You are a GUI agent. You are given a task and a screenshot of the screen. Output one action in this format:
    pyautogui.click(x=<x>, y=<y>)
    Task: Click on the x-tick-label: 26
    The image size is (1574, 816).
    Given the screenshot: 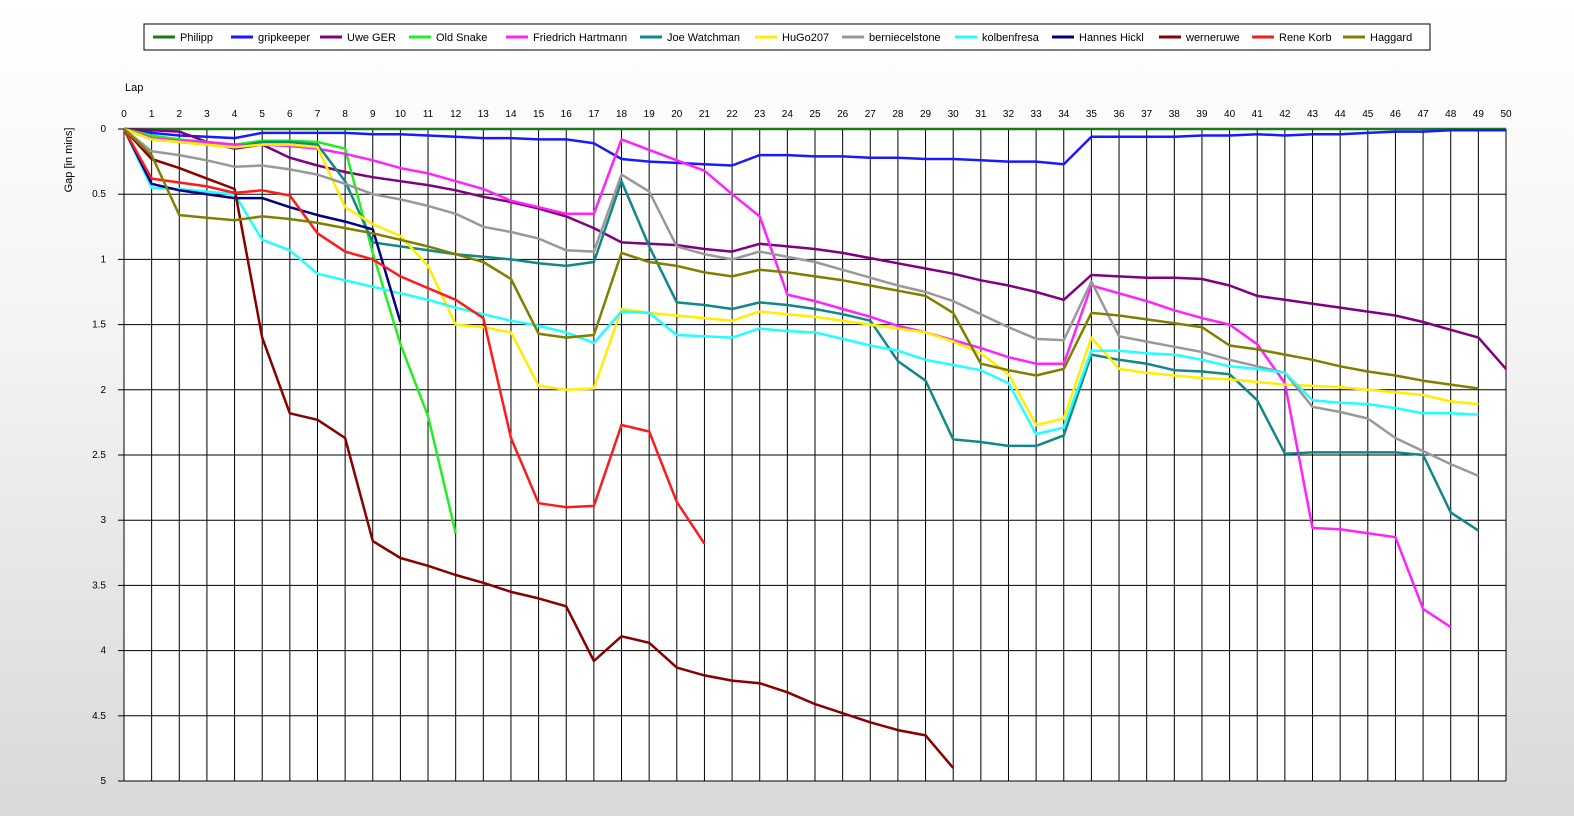 What is the action you would take?
    pyautogui.click(x=843, y=114)
    